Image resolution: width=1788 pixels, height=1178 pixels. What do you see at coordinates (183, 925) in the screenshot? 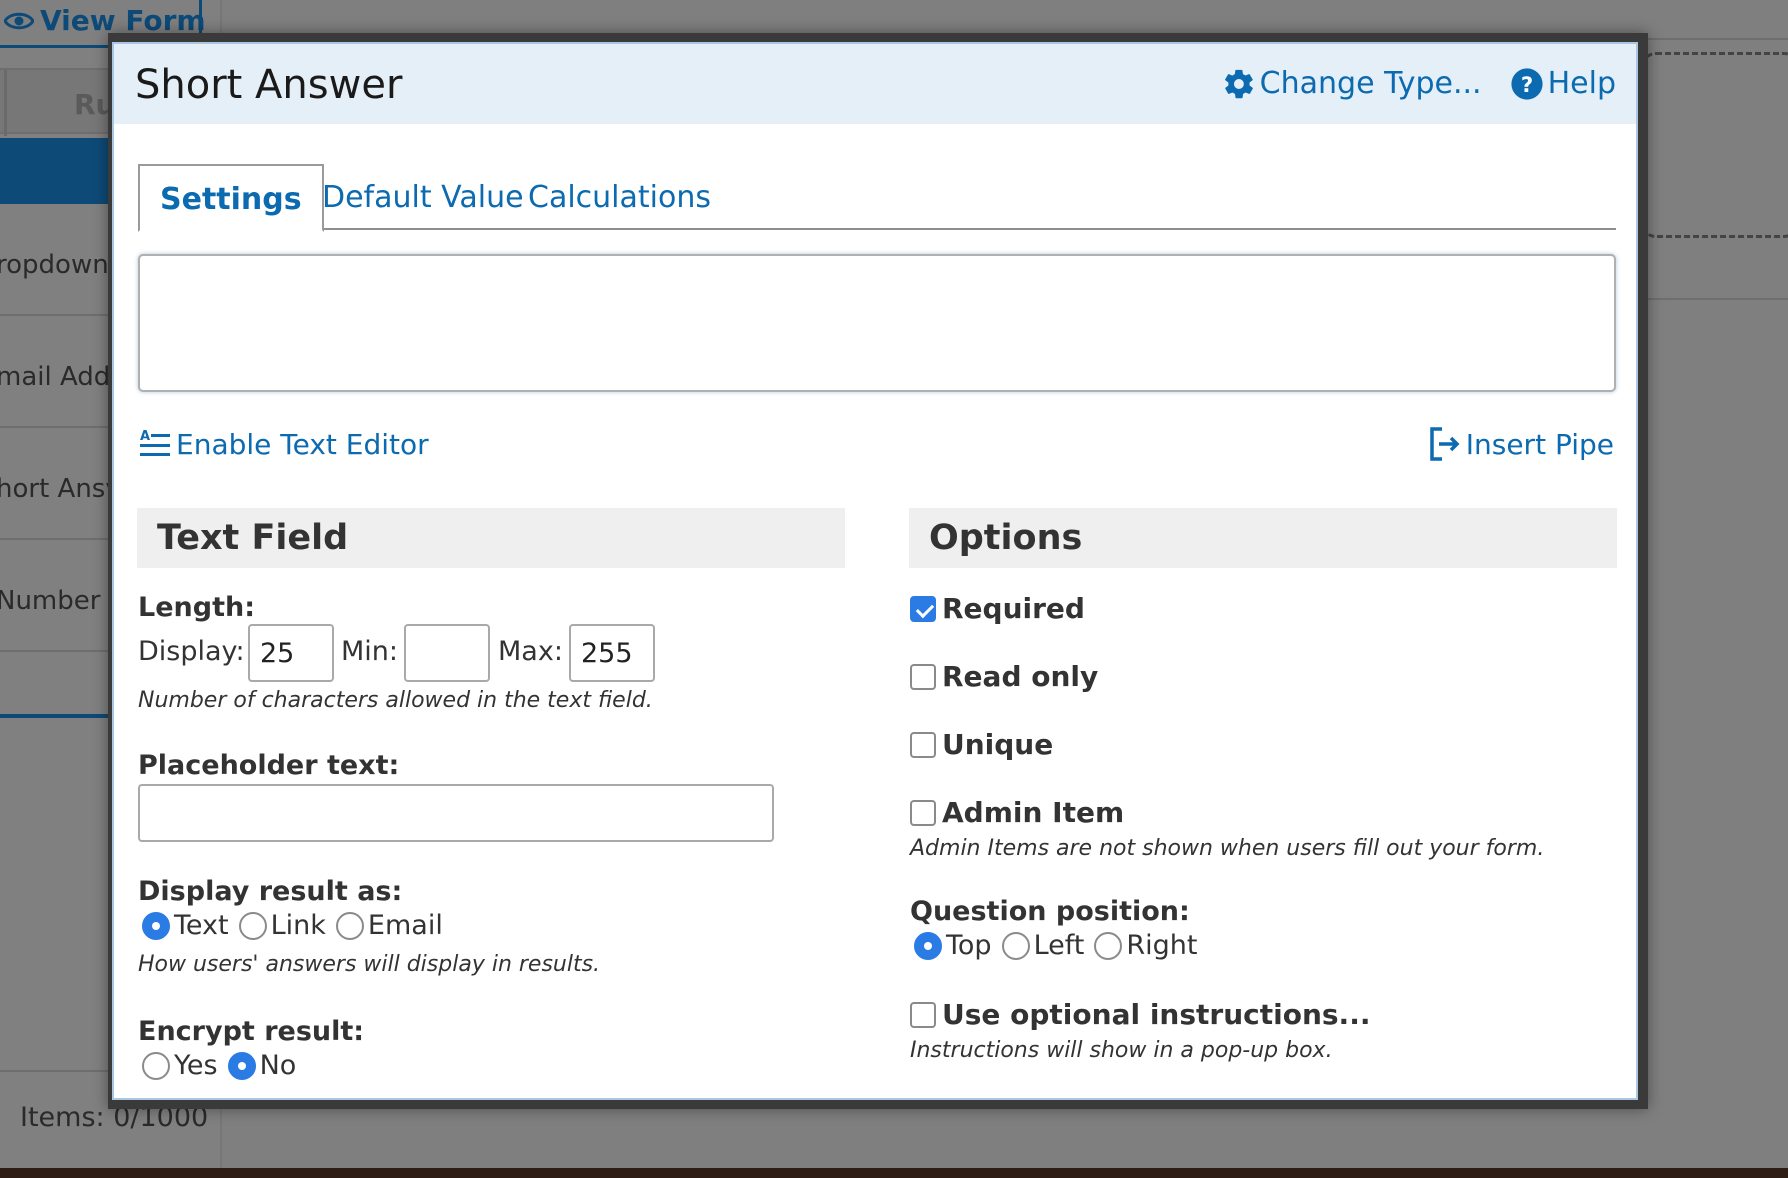
I see `display-result-text-radio: Text` at bounding box center [183, 925].